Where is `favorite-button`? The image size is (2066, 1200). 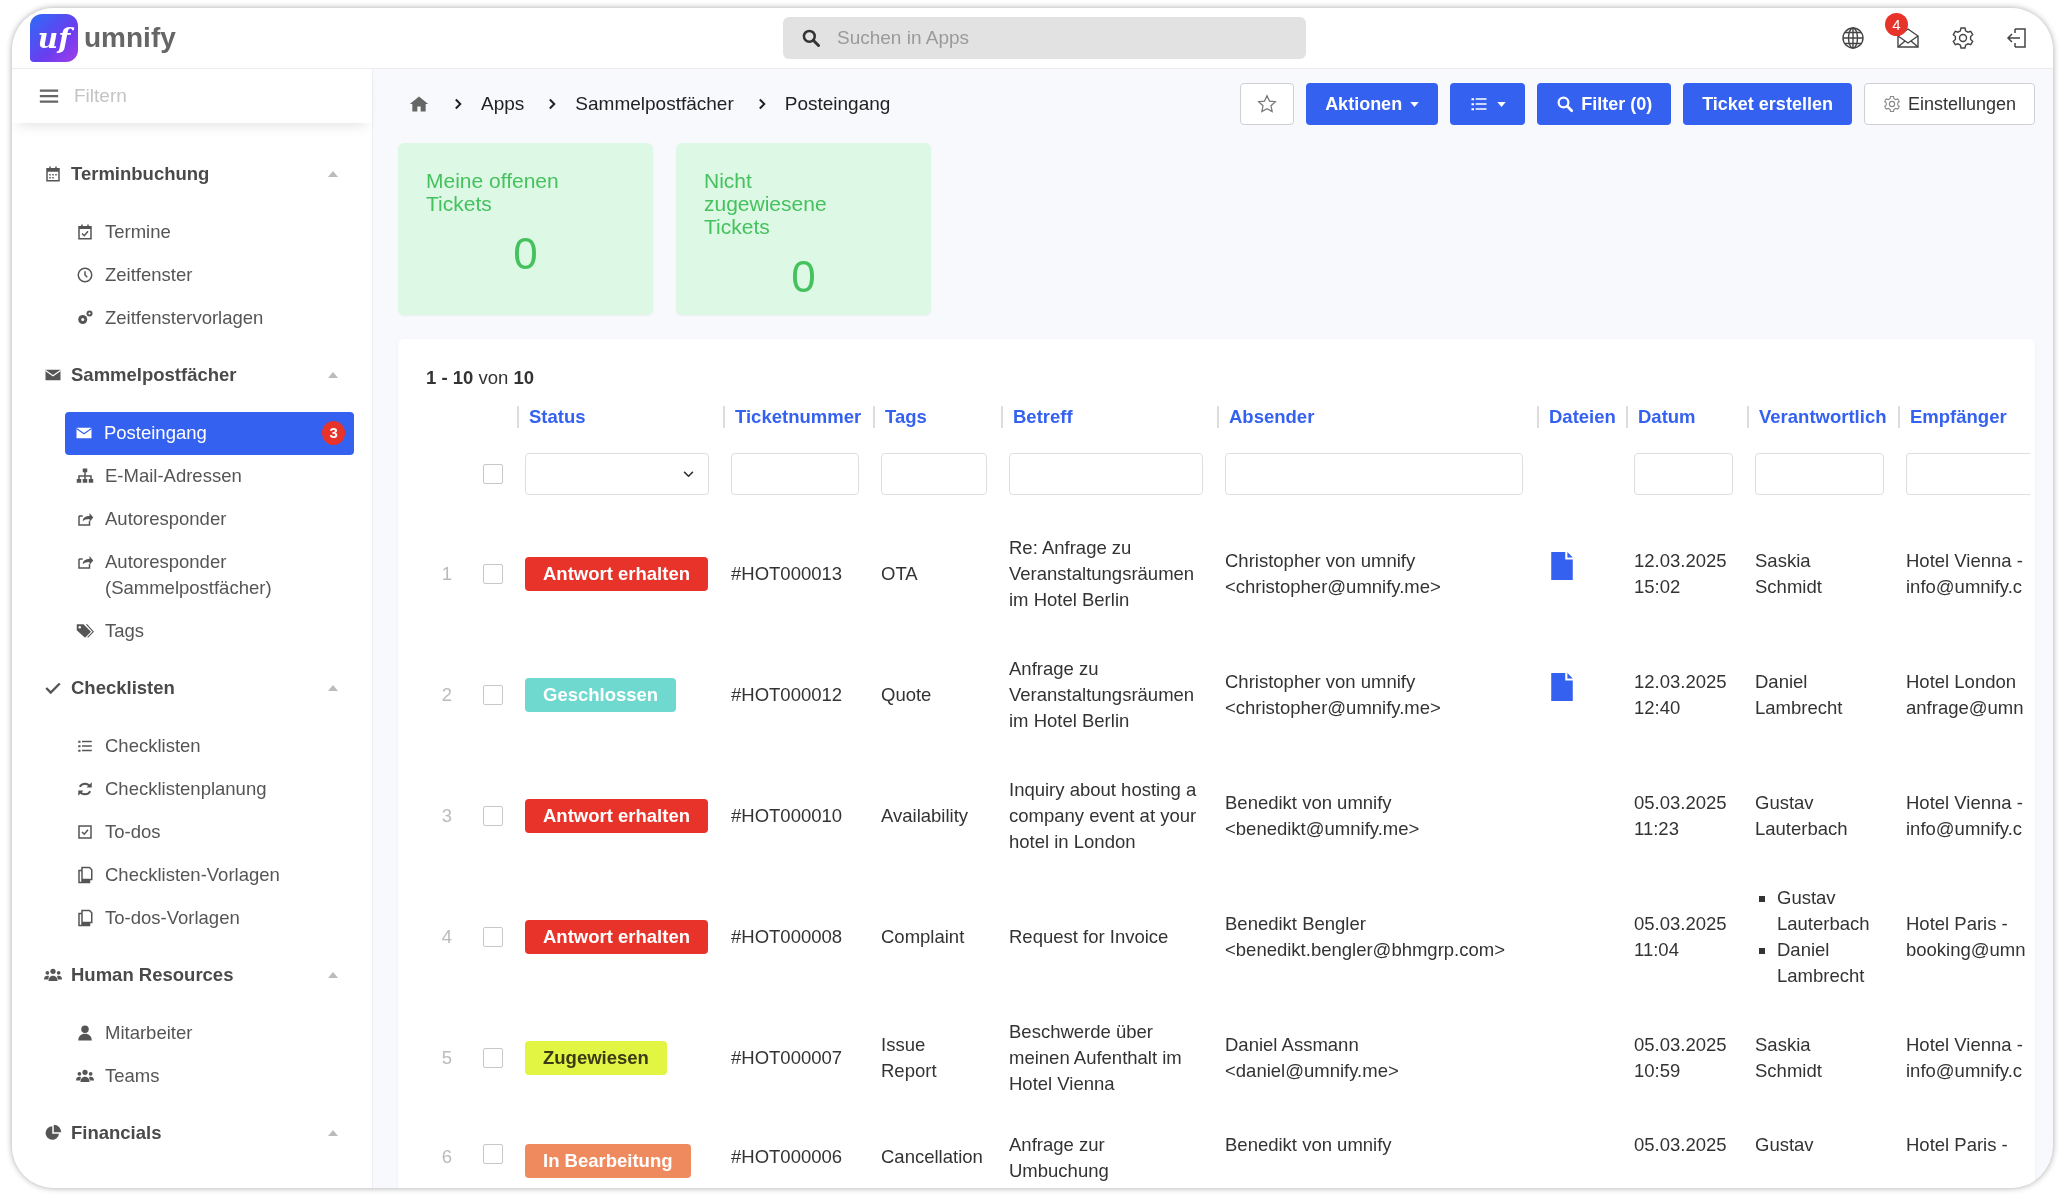 favorite-button is located at coordinates (1267, 104).